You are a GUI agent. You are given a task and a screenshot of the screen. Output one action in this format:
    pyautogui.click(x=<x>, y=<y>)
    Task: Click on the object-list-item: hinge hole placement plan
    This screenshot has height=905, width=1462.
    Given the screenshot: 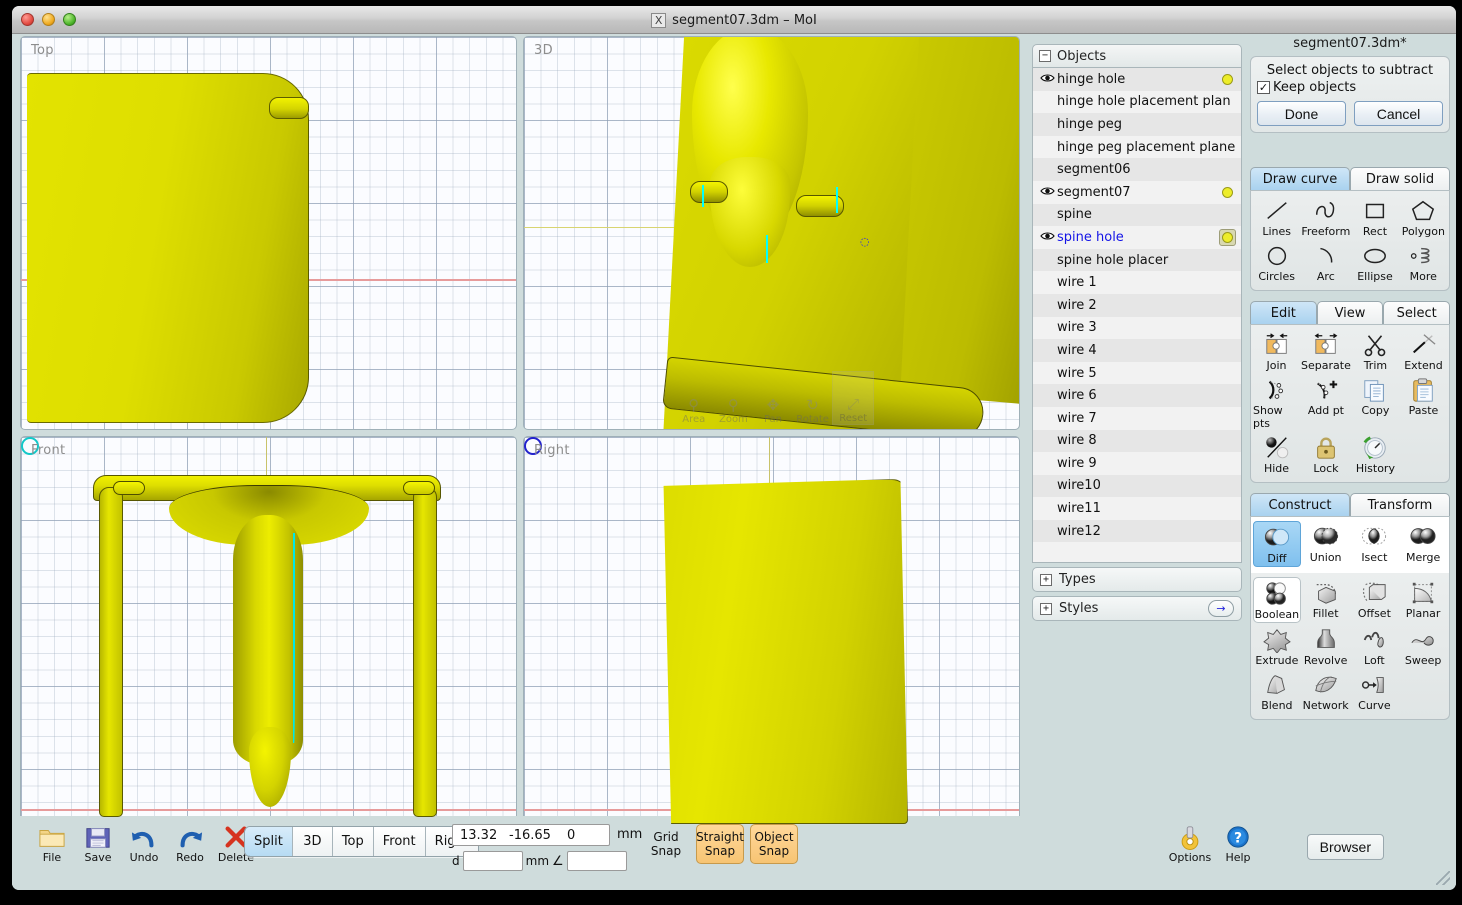 What is the action you would take?
    pyautogui.click(x=1137, y=102)
    